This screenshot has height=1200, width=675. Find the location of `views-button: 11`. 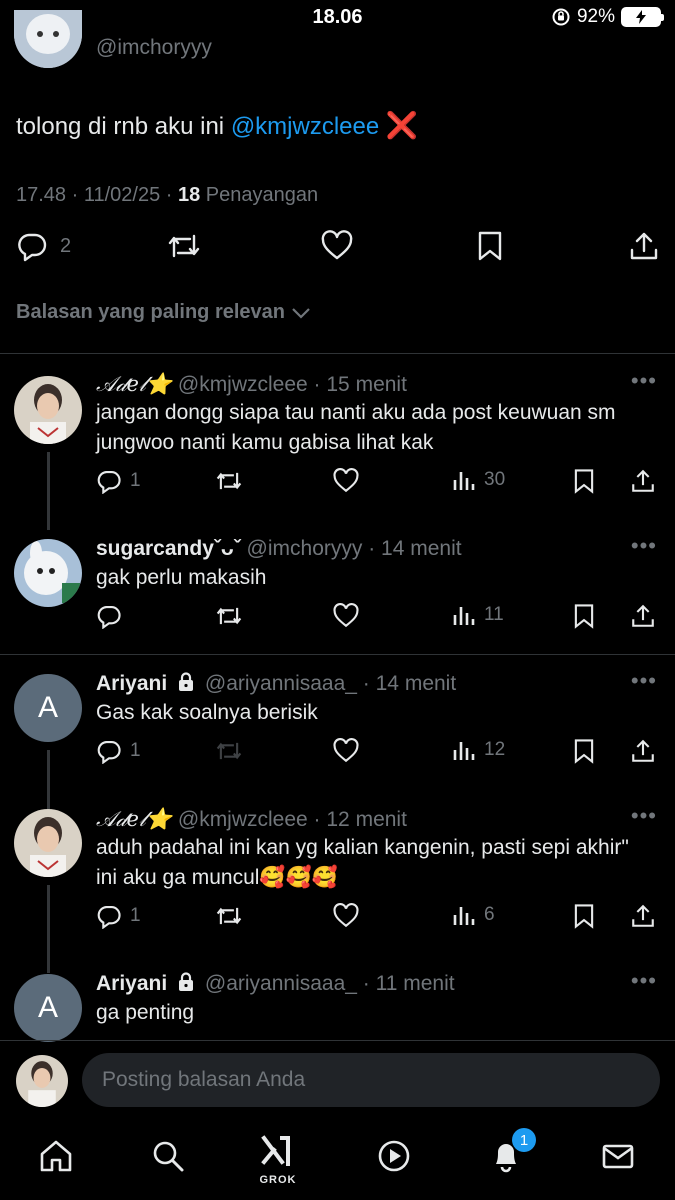

views-button: 11 is located at coordinates (478, 615).